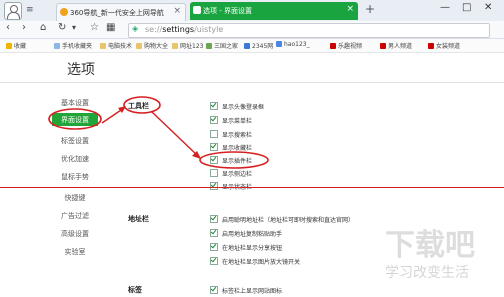  I want to click on watermark-logo: 下载吧, so click(430, 245).